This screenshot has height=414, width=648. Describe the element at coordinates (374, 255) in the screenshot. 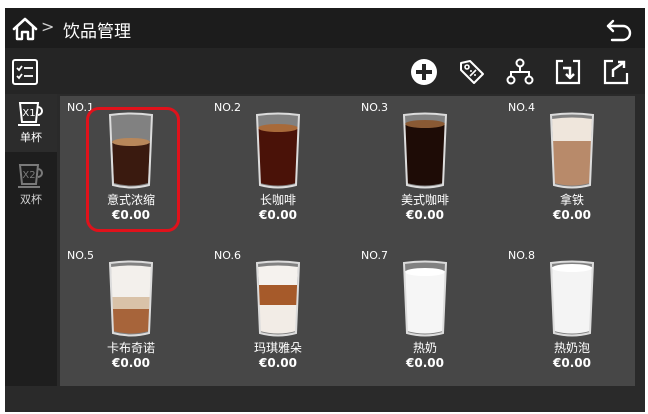

I see `drink-number: NO.7` at that location.